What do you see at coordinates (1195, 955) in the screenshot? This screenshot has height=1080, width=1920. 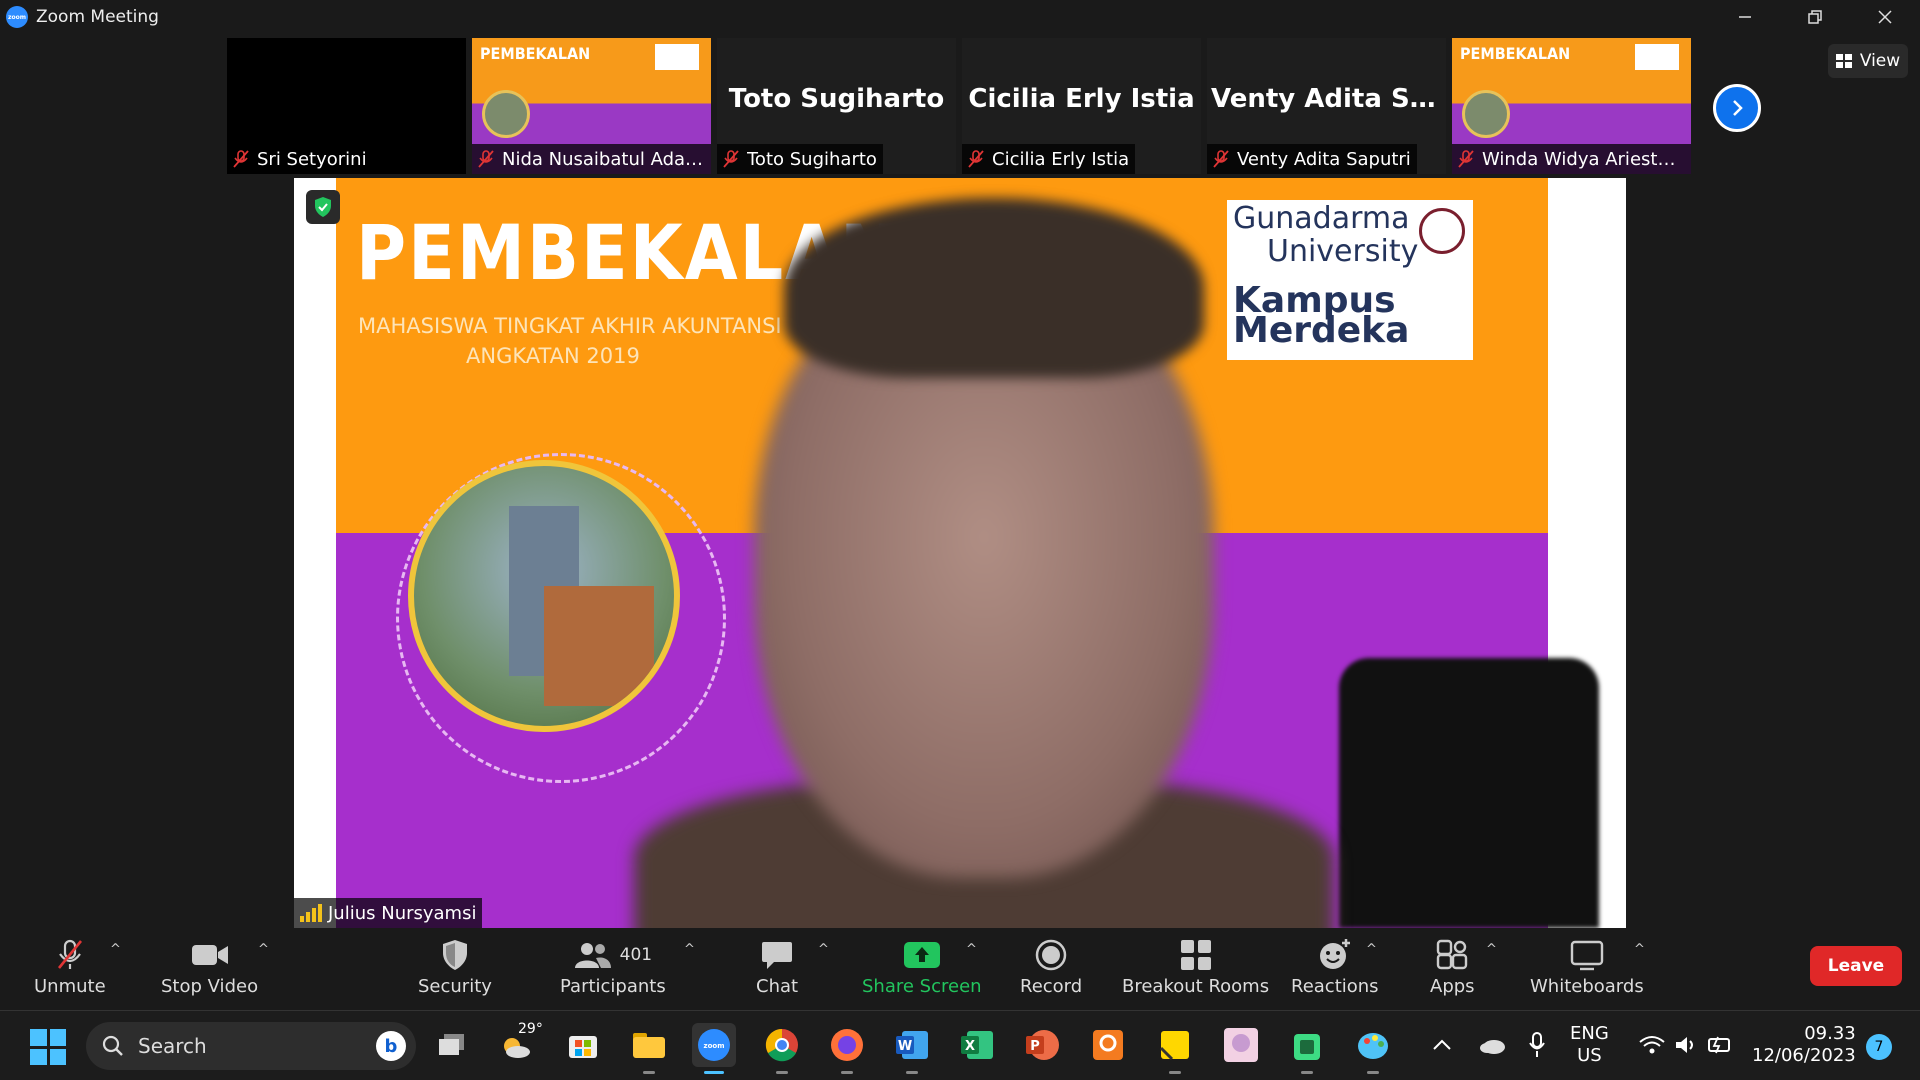 I see `breakout-rooms-icon` at bounding box center [1195, 955].